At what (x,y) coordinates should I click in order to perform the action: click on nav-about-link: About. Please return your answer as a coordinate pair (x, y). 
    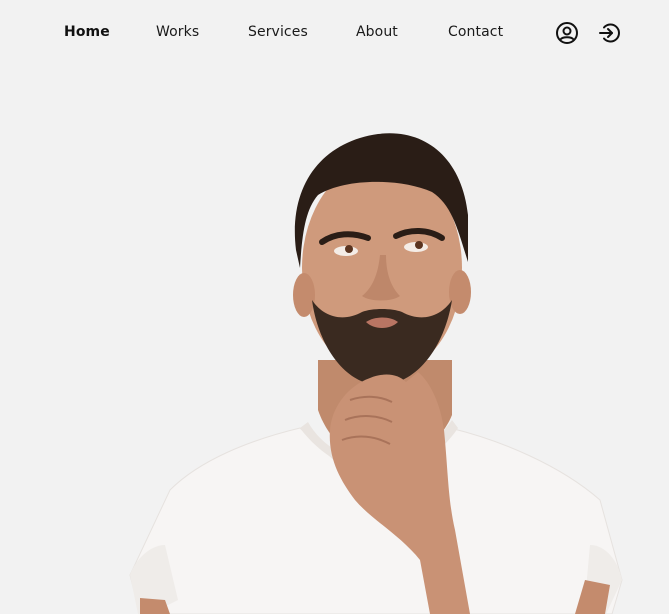
    Looking at the image, I should click on (377, 32).